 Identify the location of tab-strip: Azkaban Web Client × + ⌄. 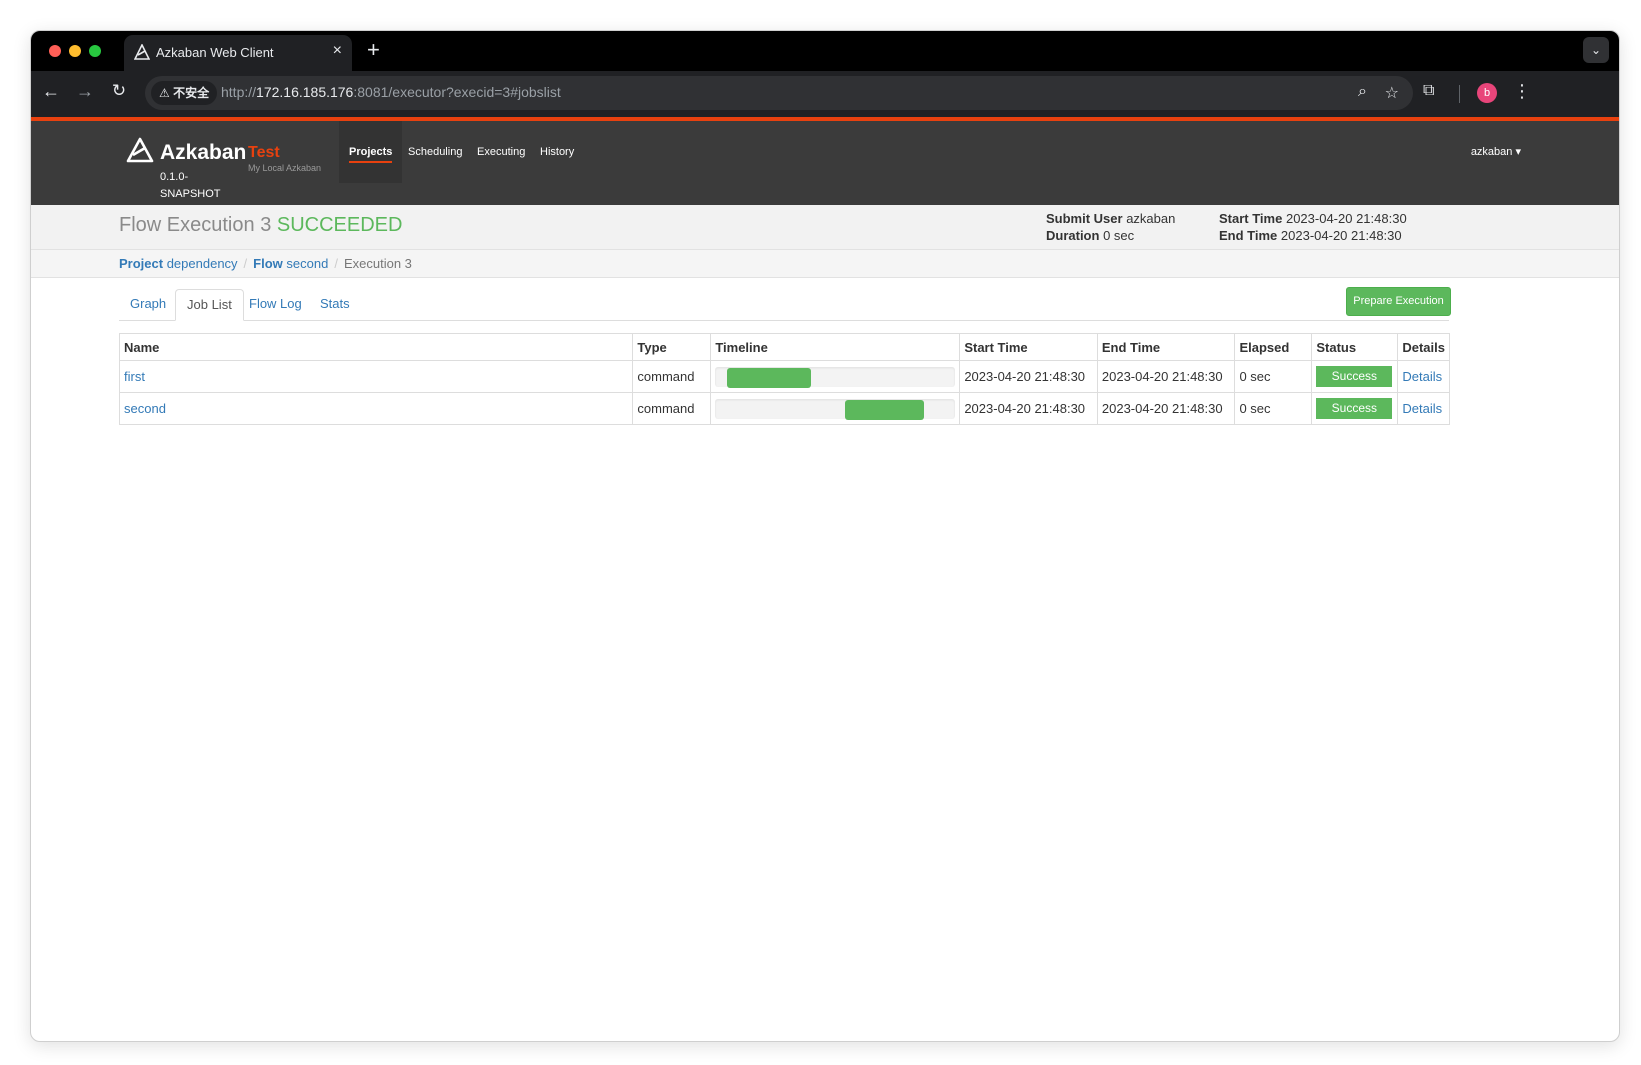
(825, 51).